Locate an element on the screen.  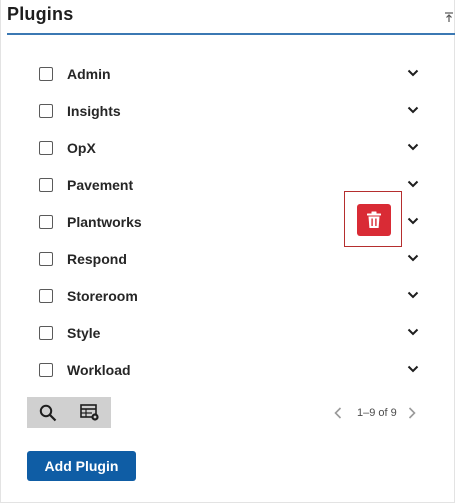
plugin-label: Plantworks is located at coordinates (104, 221).